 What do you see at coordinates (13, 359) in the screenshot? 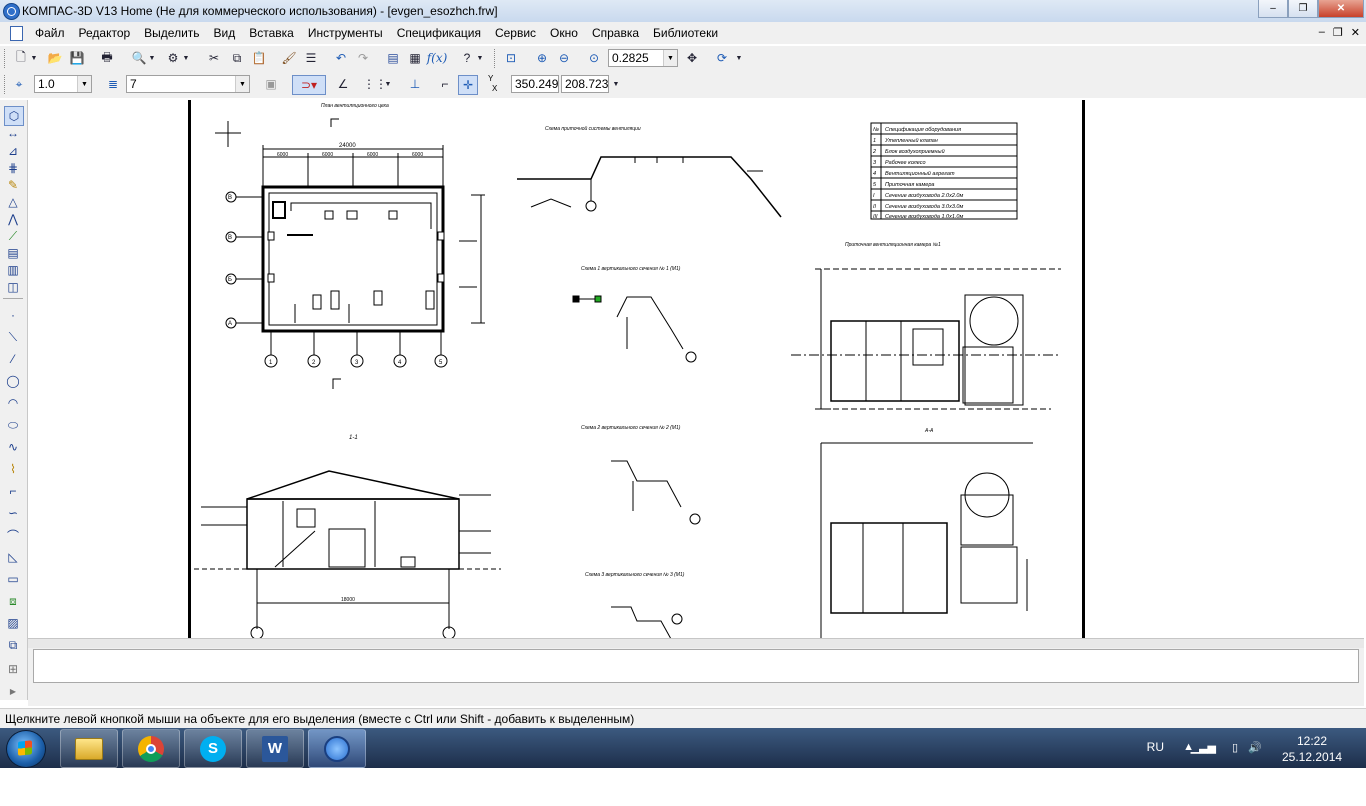
I see `segment-icon: ⁄` at bounding box center [13, 359].